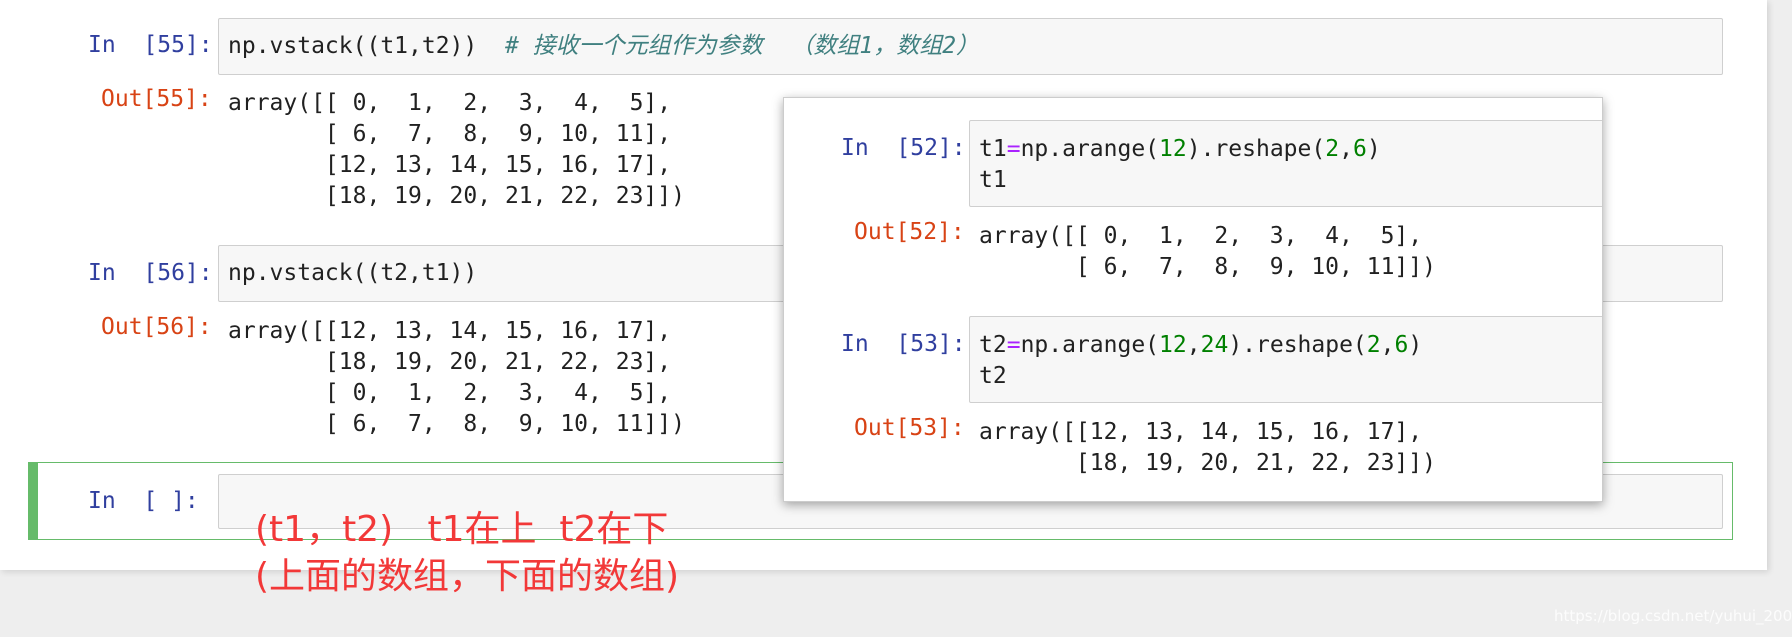 This screenshot has height=637, width=1792. I want to click on selected-cell-indicator, so click(33, 501).